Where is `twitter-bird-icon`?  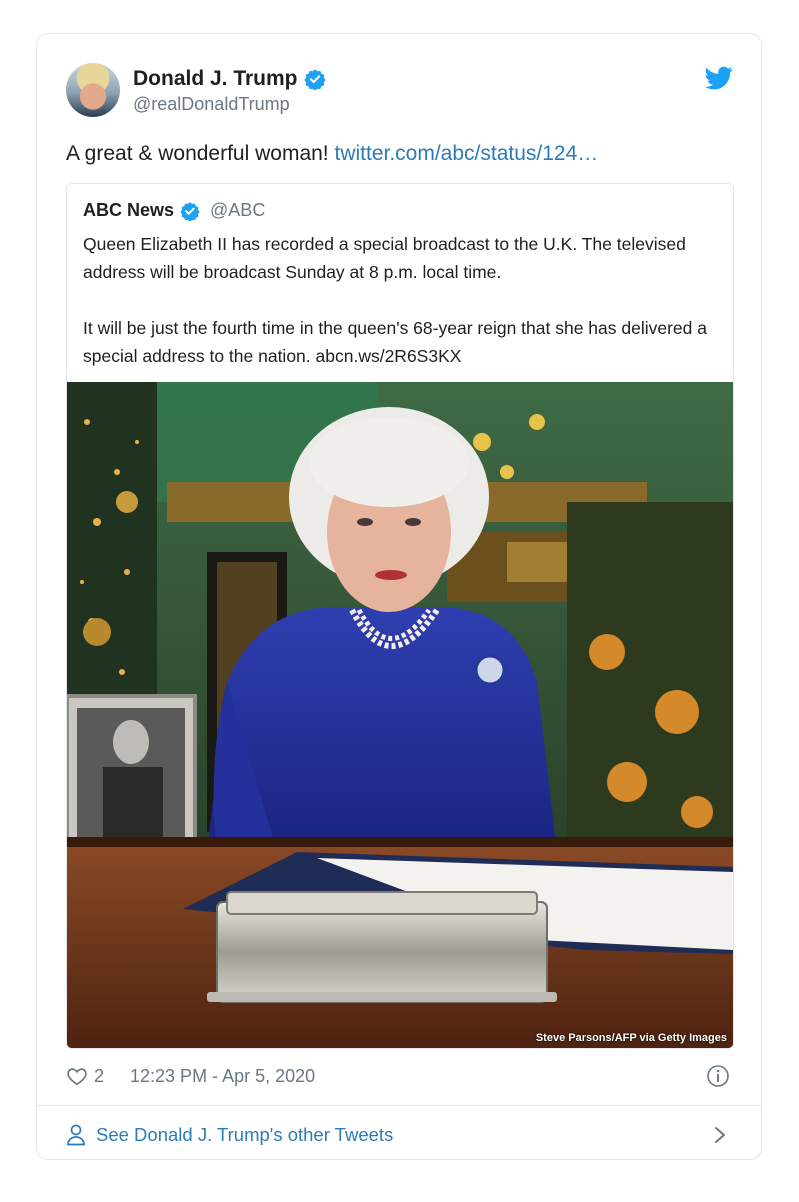 twitter-bird-icon is located at coordinates (719, 78).